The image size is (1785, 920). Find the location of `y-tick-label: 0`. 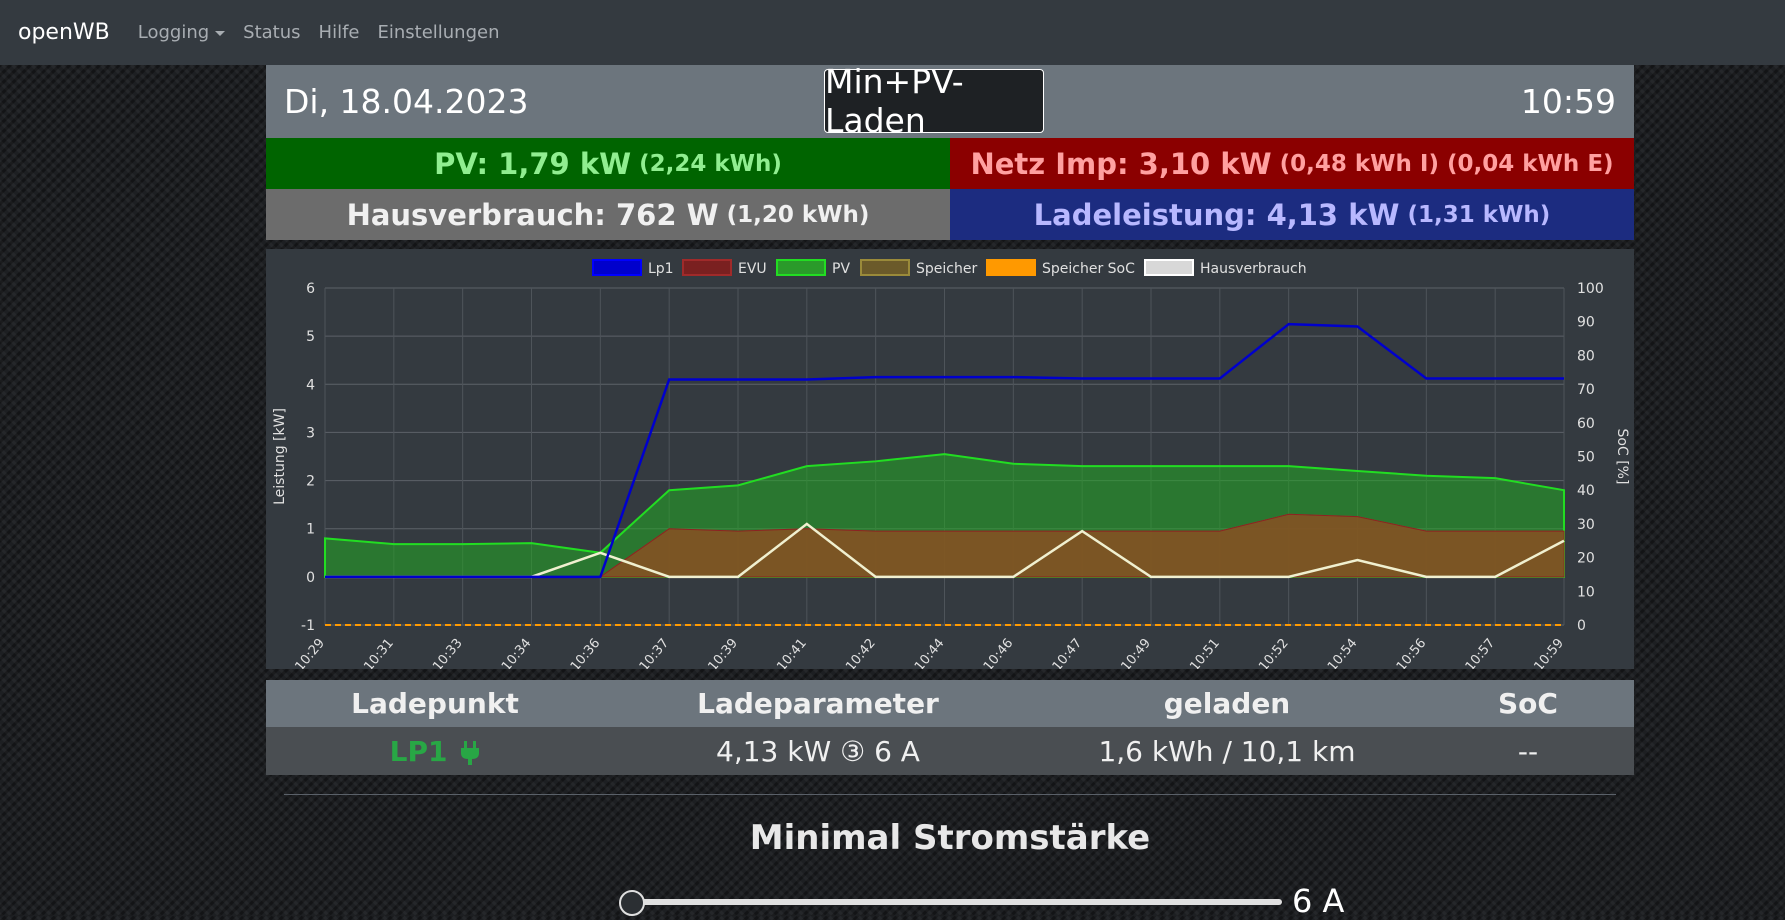

y-tick-label: 0 is located at coordinates (310, 578).